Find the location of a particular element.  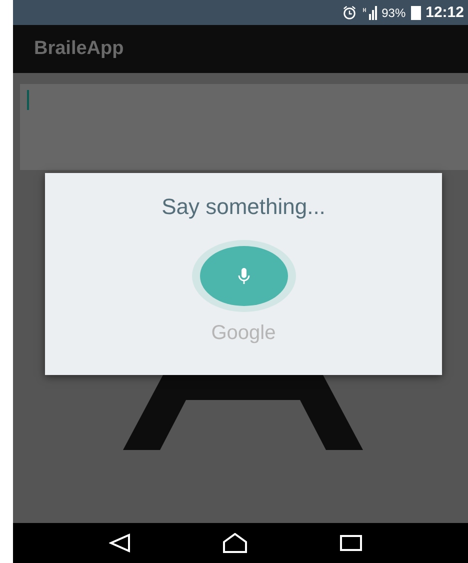

battery-icon is located at coordinates (415, 12).